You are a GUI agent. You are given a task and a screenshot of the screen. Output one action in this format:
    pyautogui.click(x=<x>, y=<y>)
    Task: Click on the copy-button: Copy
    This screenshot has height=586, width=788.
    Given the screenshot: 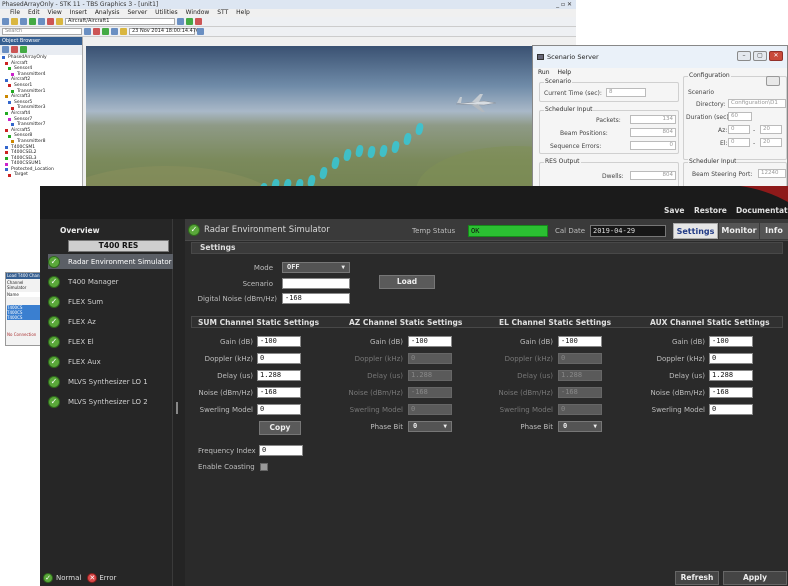 What is the action you would take?
    pyautogui.click(x=280, y=428)
    